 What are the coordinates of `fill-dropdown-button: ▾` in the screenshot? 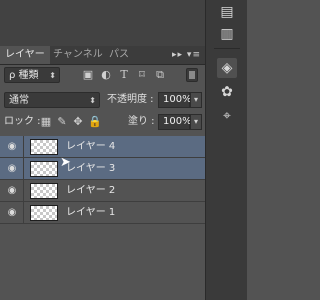 It's located at (196, 122).